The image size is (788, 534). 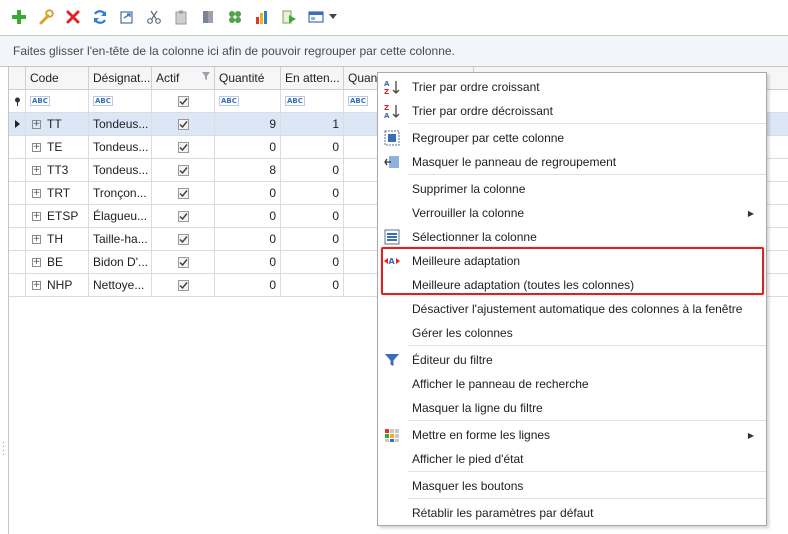 What do you see at coordinates (57, 216) in the screenshot?
I see `cell-code: + ETSP` at bounding box center [57, 216].